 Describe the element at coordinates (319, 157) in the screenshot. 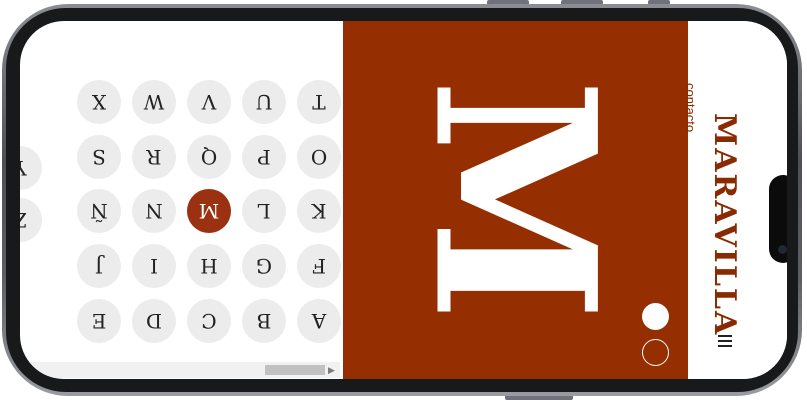

I see `letter-button-o: O` at that location.